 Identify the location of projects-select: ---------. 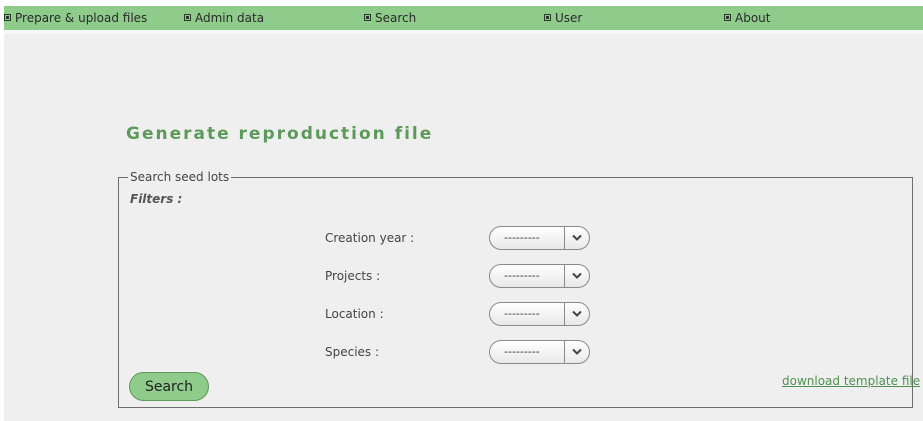
(539, 276).